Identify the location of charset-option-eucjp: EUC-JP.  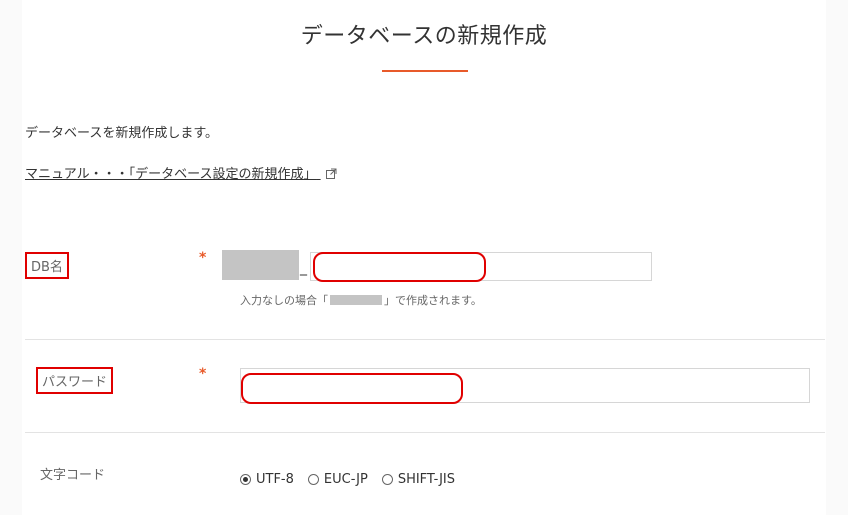
(337, 479).